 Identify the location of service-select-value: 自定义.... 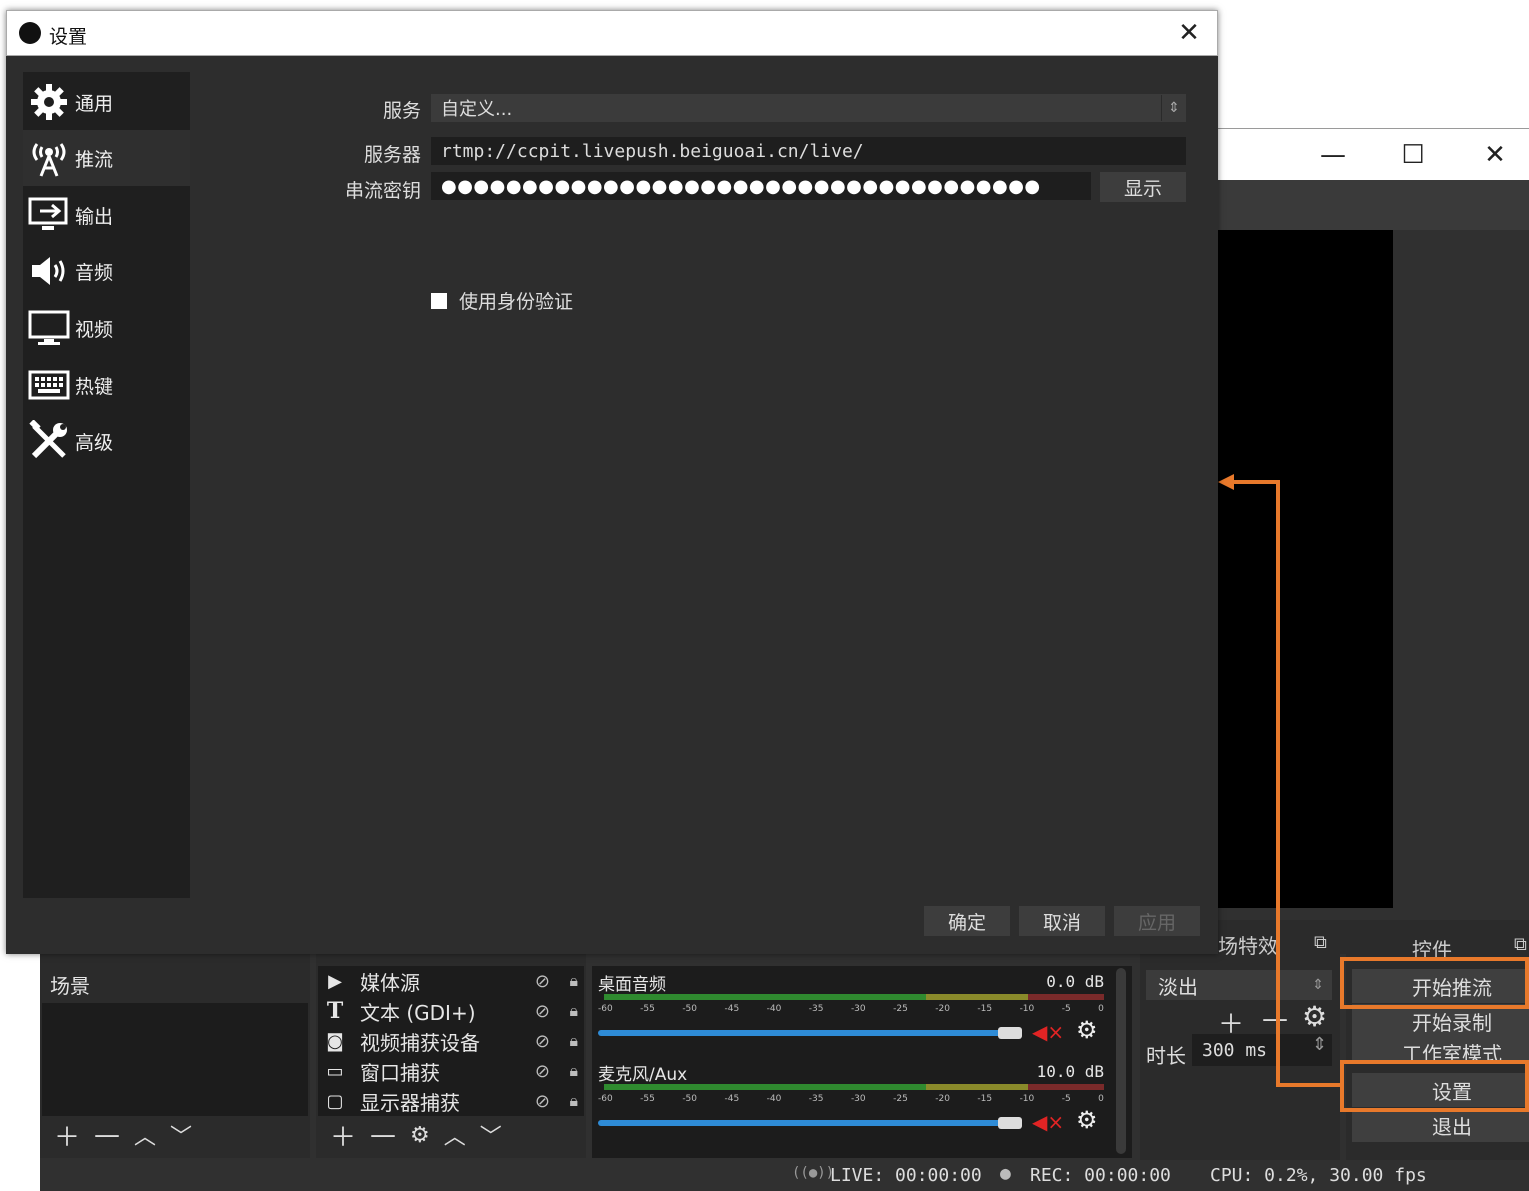
(477, 109).